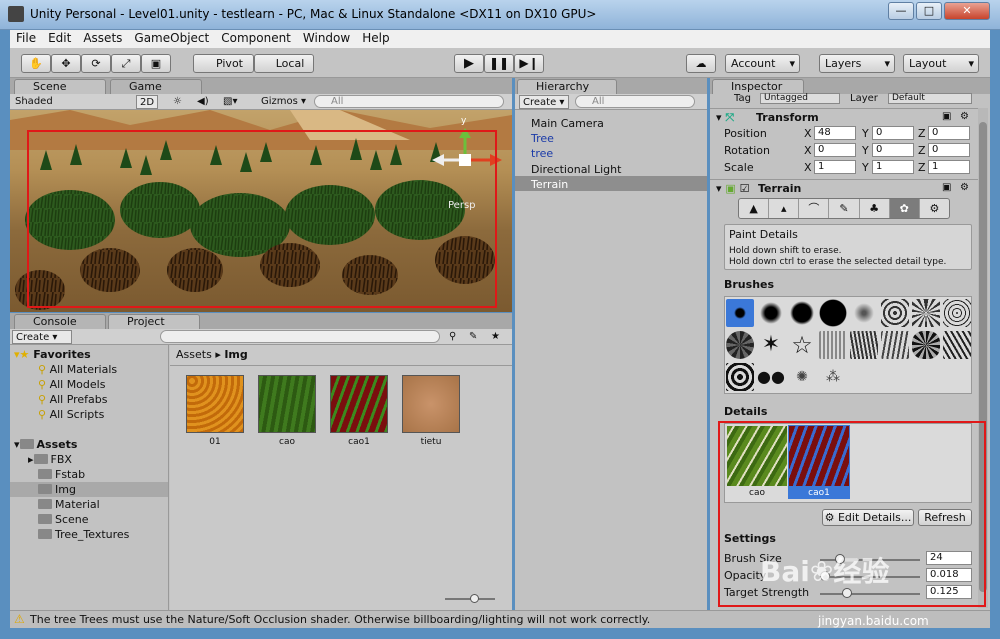 This screenshot has width=1000, height=639. Describe the element at coordinates (71, 384) in the screenshot. I see `favorite-item: ⚲ All Models` at that location.